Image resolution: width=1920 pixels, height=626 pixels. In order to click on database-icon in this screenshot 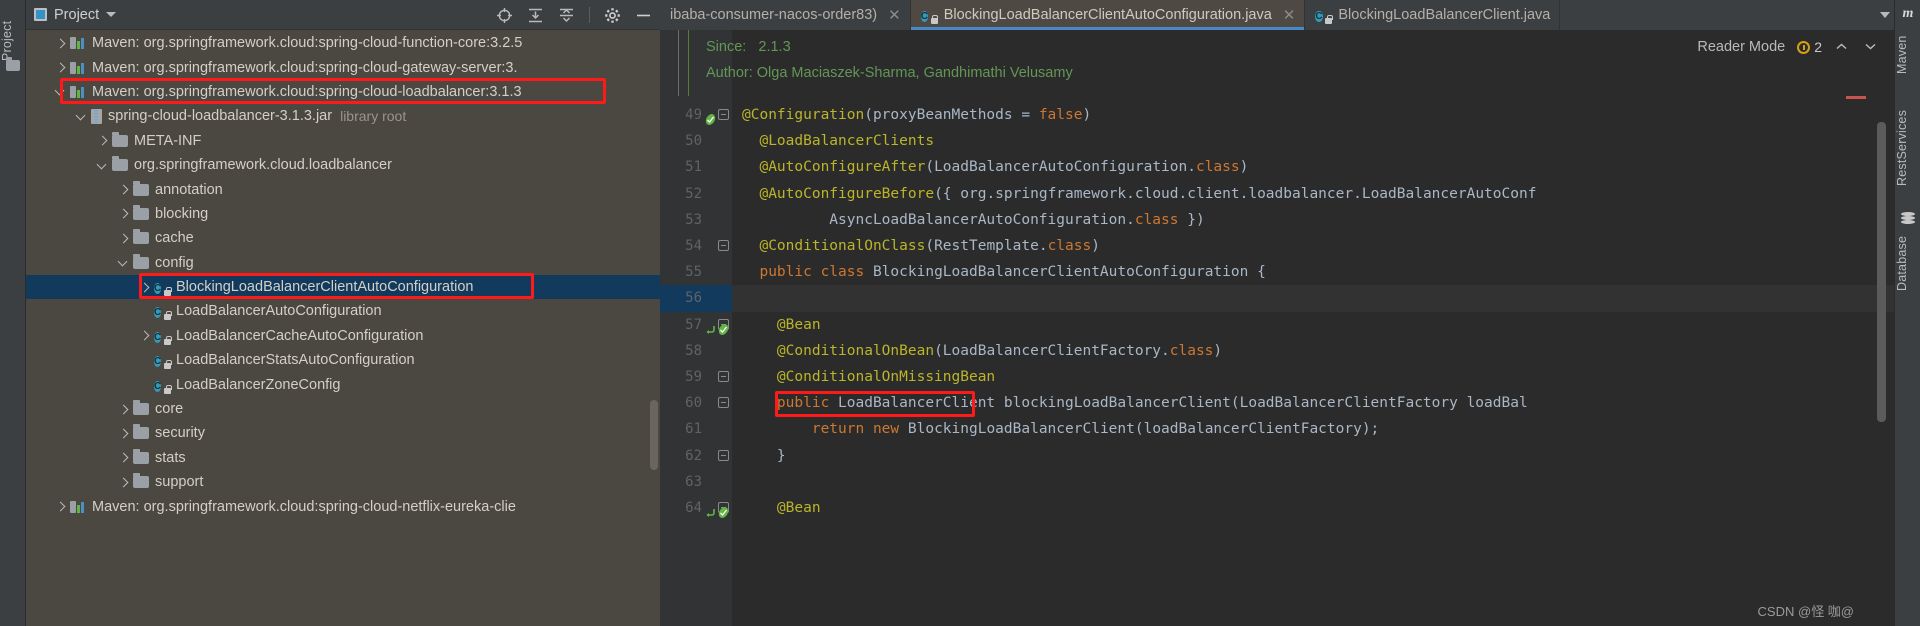, I will do `click(1908, 218)`.